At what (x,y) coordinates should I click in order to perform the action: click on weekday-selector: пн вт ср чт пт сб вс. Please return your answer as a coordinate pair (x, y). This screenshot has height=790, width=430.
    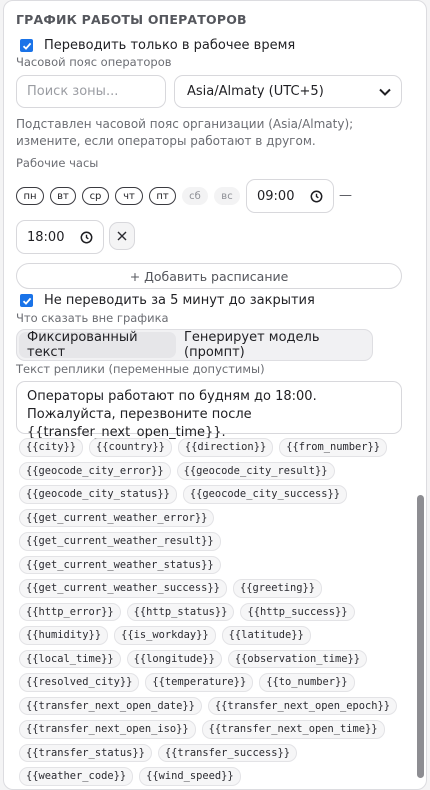
    Looking at the image, I should click on (128, 196).